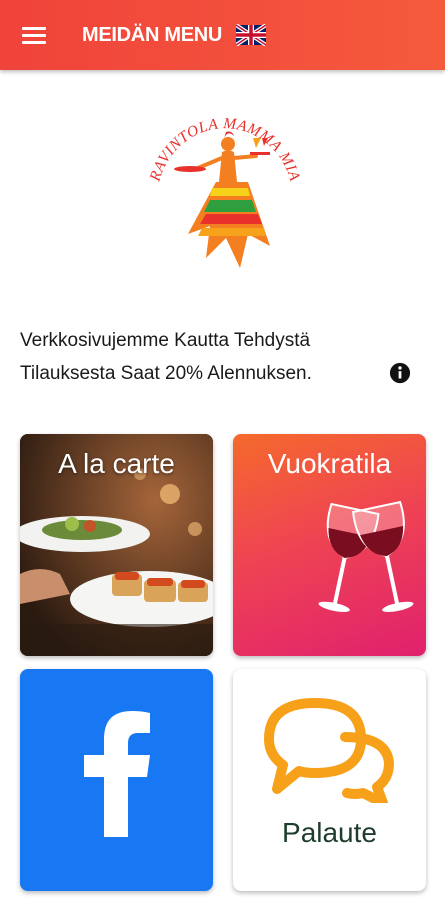  Describe the element at coordinates (366, 556) in the screenshot. I see `wine-glasses-icon` at that location.